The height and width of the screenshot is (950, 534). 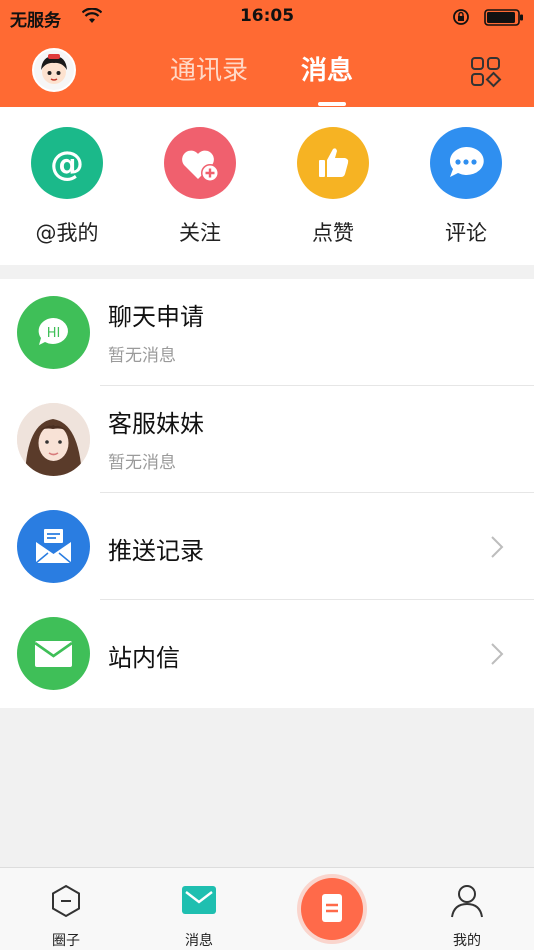 What do you see at coordinates (267, 908) in the screenshot?
I see `bottom-tab-bar: 圈子 消息 我的` at bounding box center [267, 908].